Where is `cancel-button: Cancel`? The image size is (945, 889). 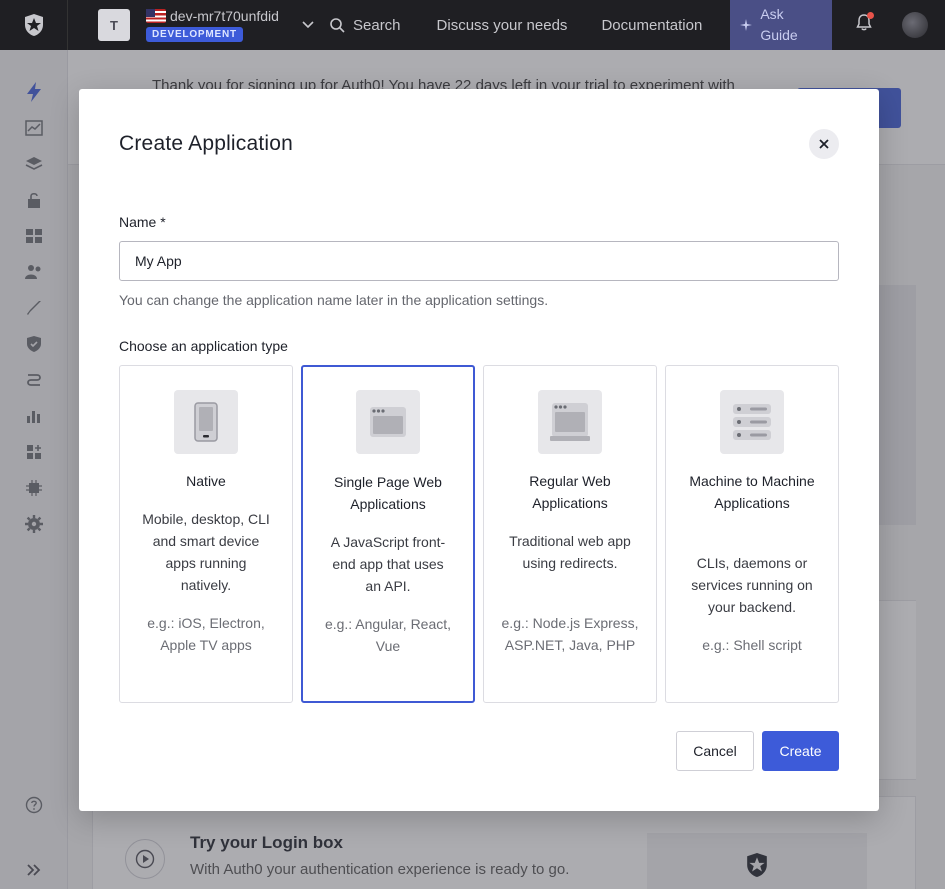 cancel-button: Cancel is located at coordinates (715, 751).